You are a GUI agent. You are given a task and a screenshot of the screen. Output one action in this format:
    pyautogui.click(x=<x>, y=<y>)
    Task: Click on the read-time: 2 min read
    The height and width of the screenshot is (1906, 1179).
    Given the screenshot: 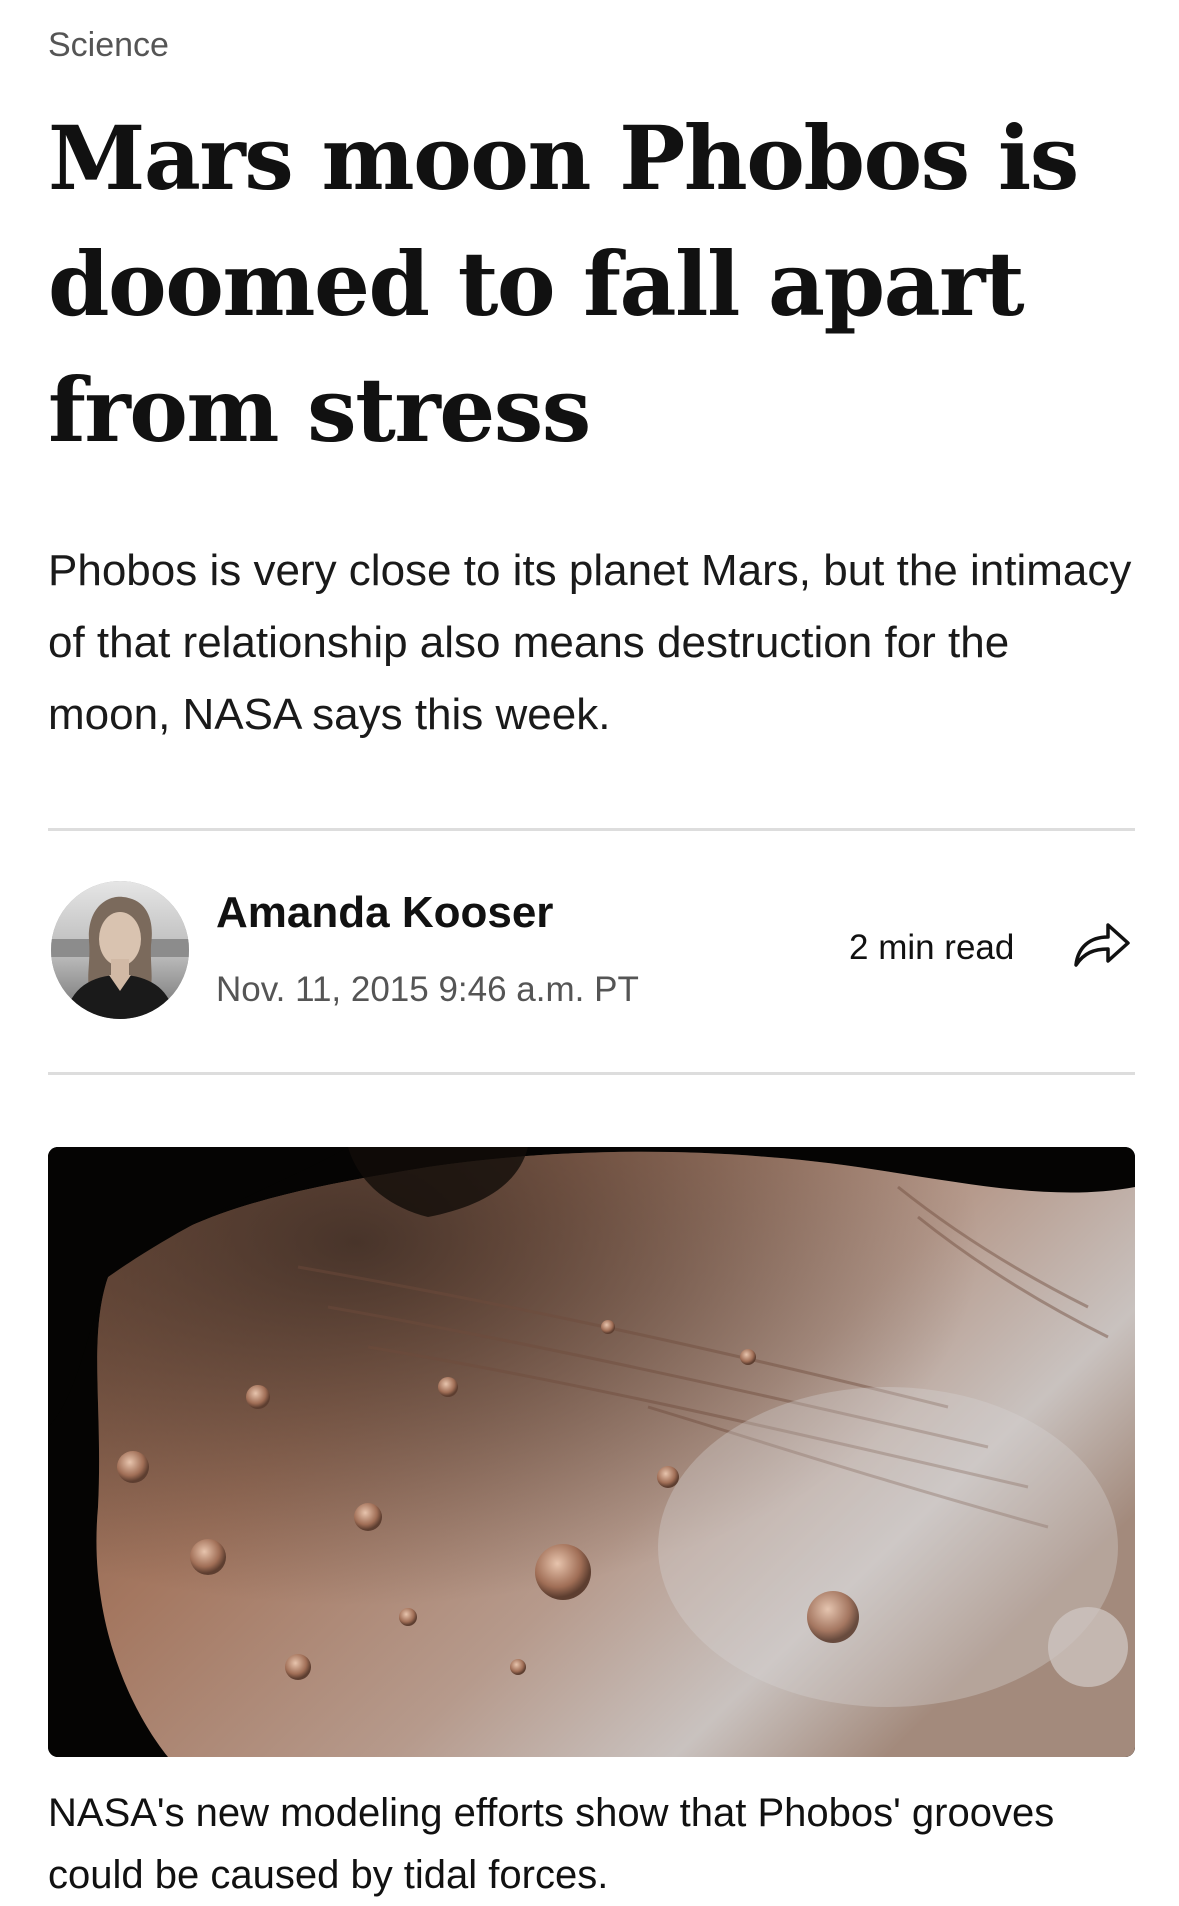 What is the action you would take?
    pyautogui.click(x=932, y=947)
    